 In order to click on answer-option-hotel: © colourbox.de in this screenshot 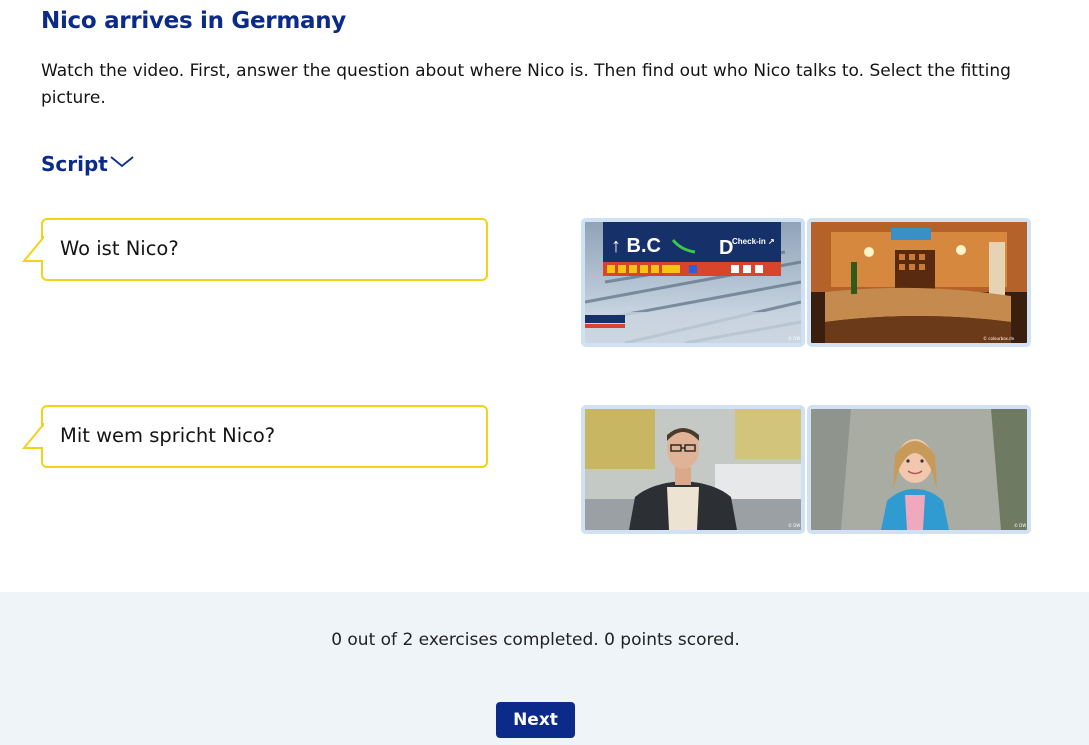, I will do `click(919, 282)`.